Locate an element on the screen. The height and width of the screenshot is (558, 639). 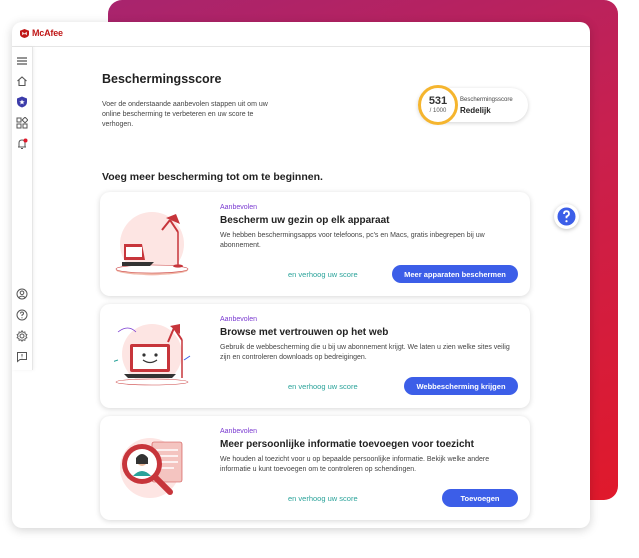
question-help-icon is located at coordinates (566, 216).